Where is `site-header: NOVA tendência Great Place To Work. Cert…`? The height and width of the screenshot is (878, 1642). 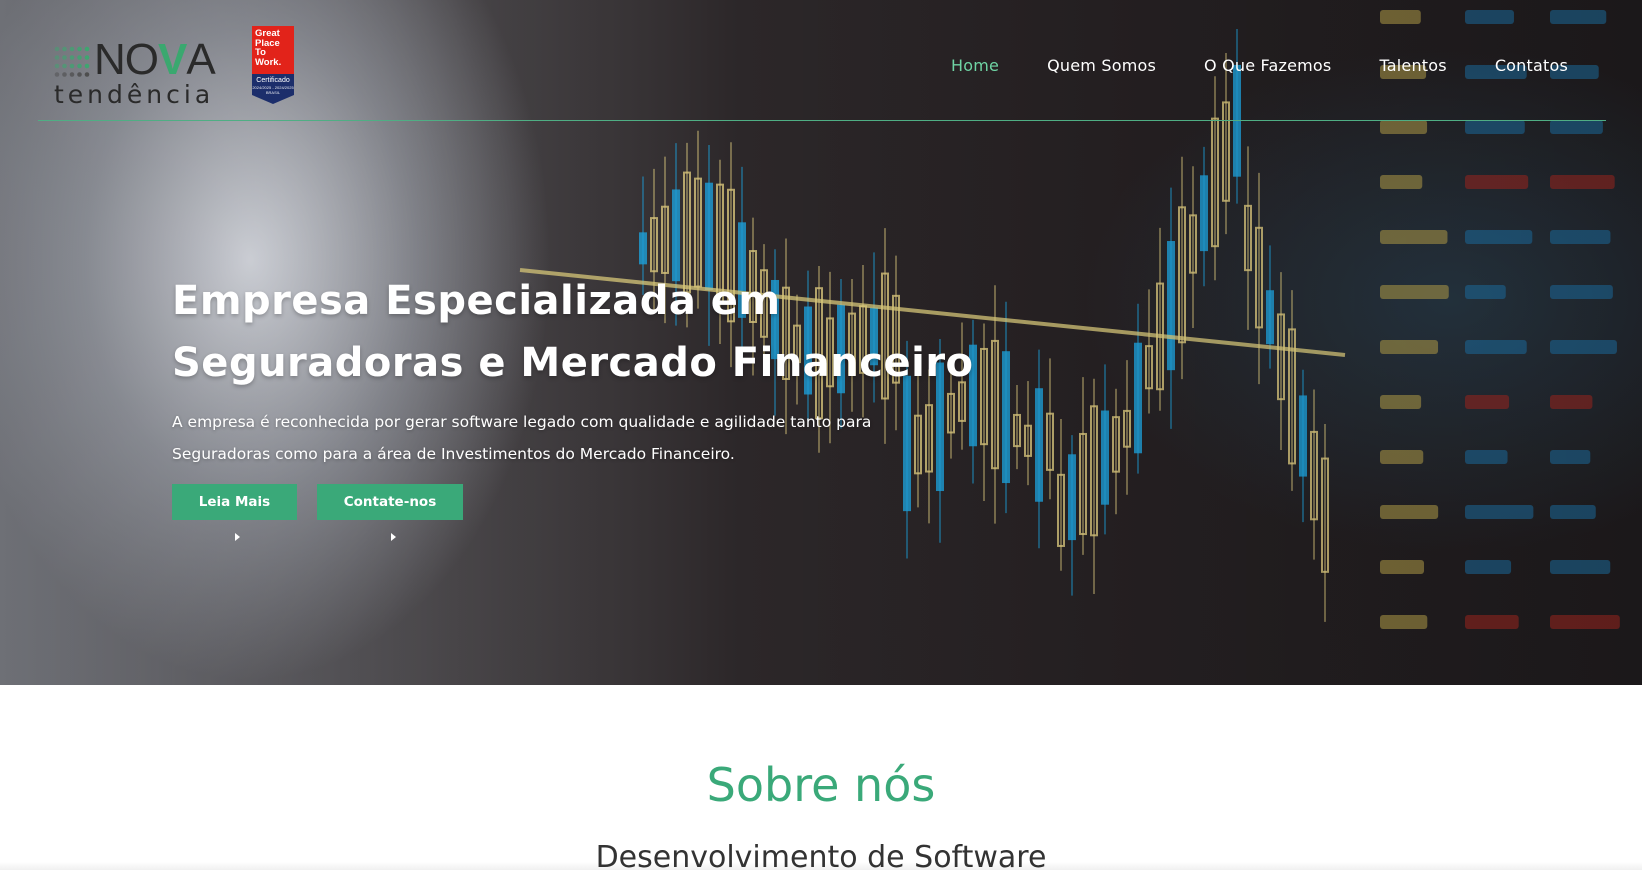
site-header: NOVA tendência Great Place To Work. Cert… is located at coordinates (822, 60).